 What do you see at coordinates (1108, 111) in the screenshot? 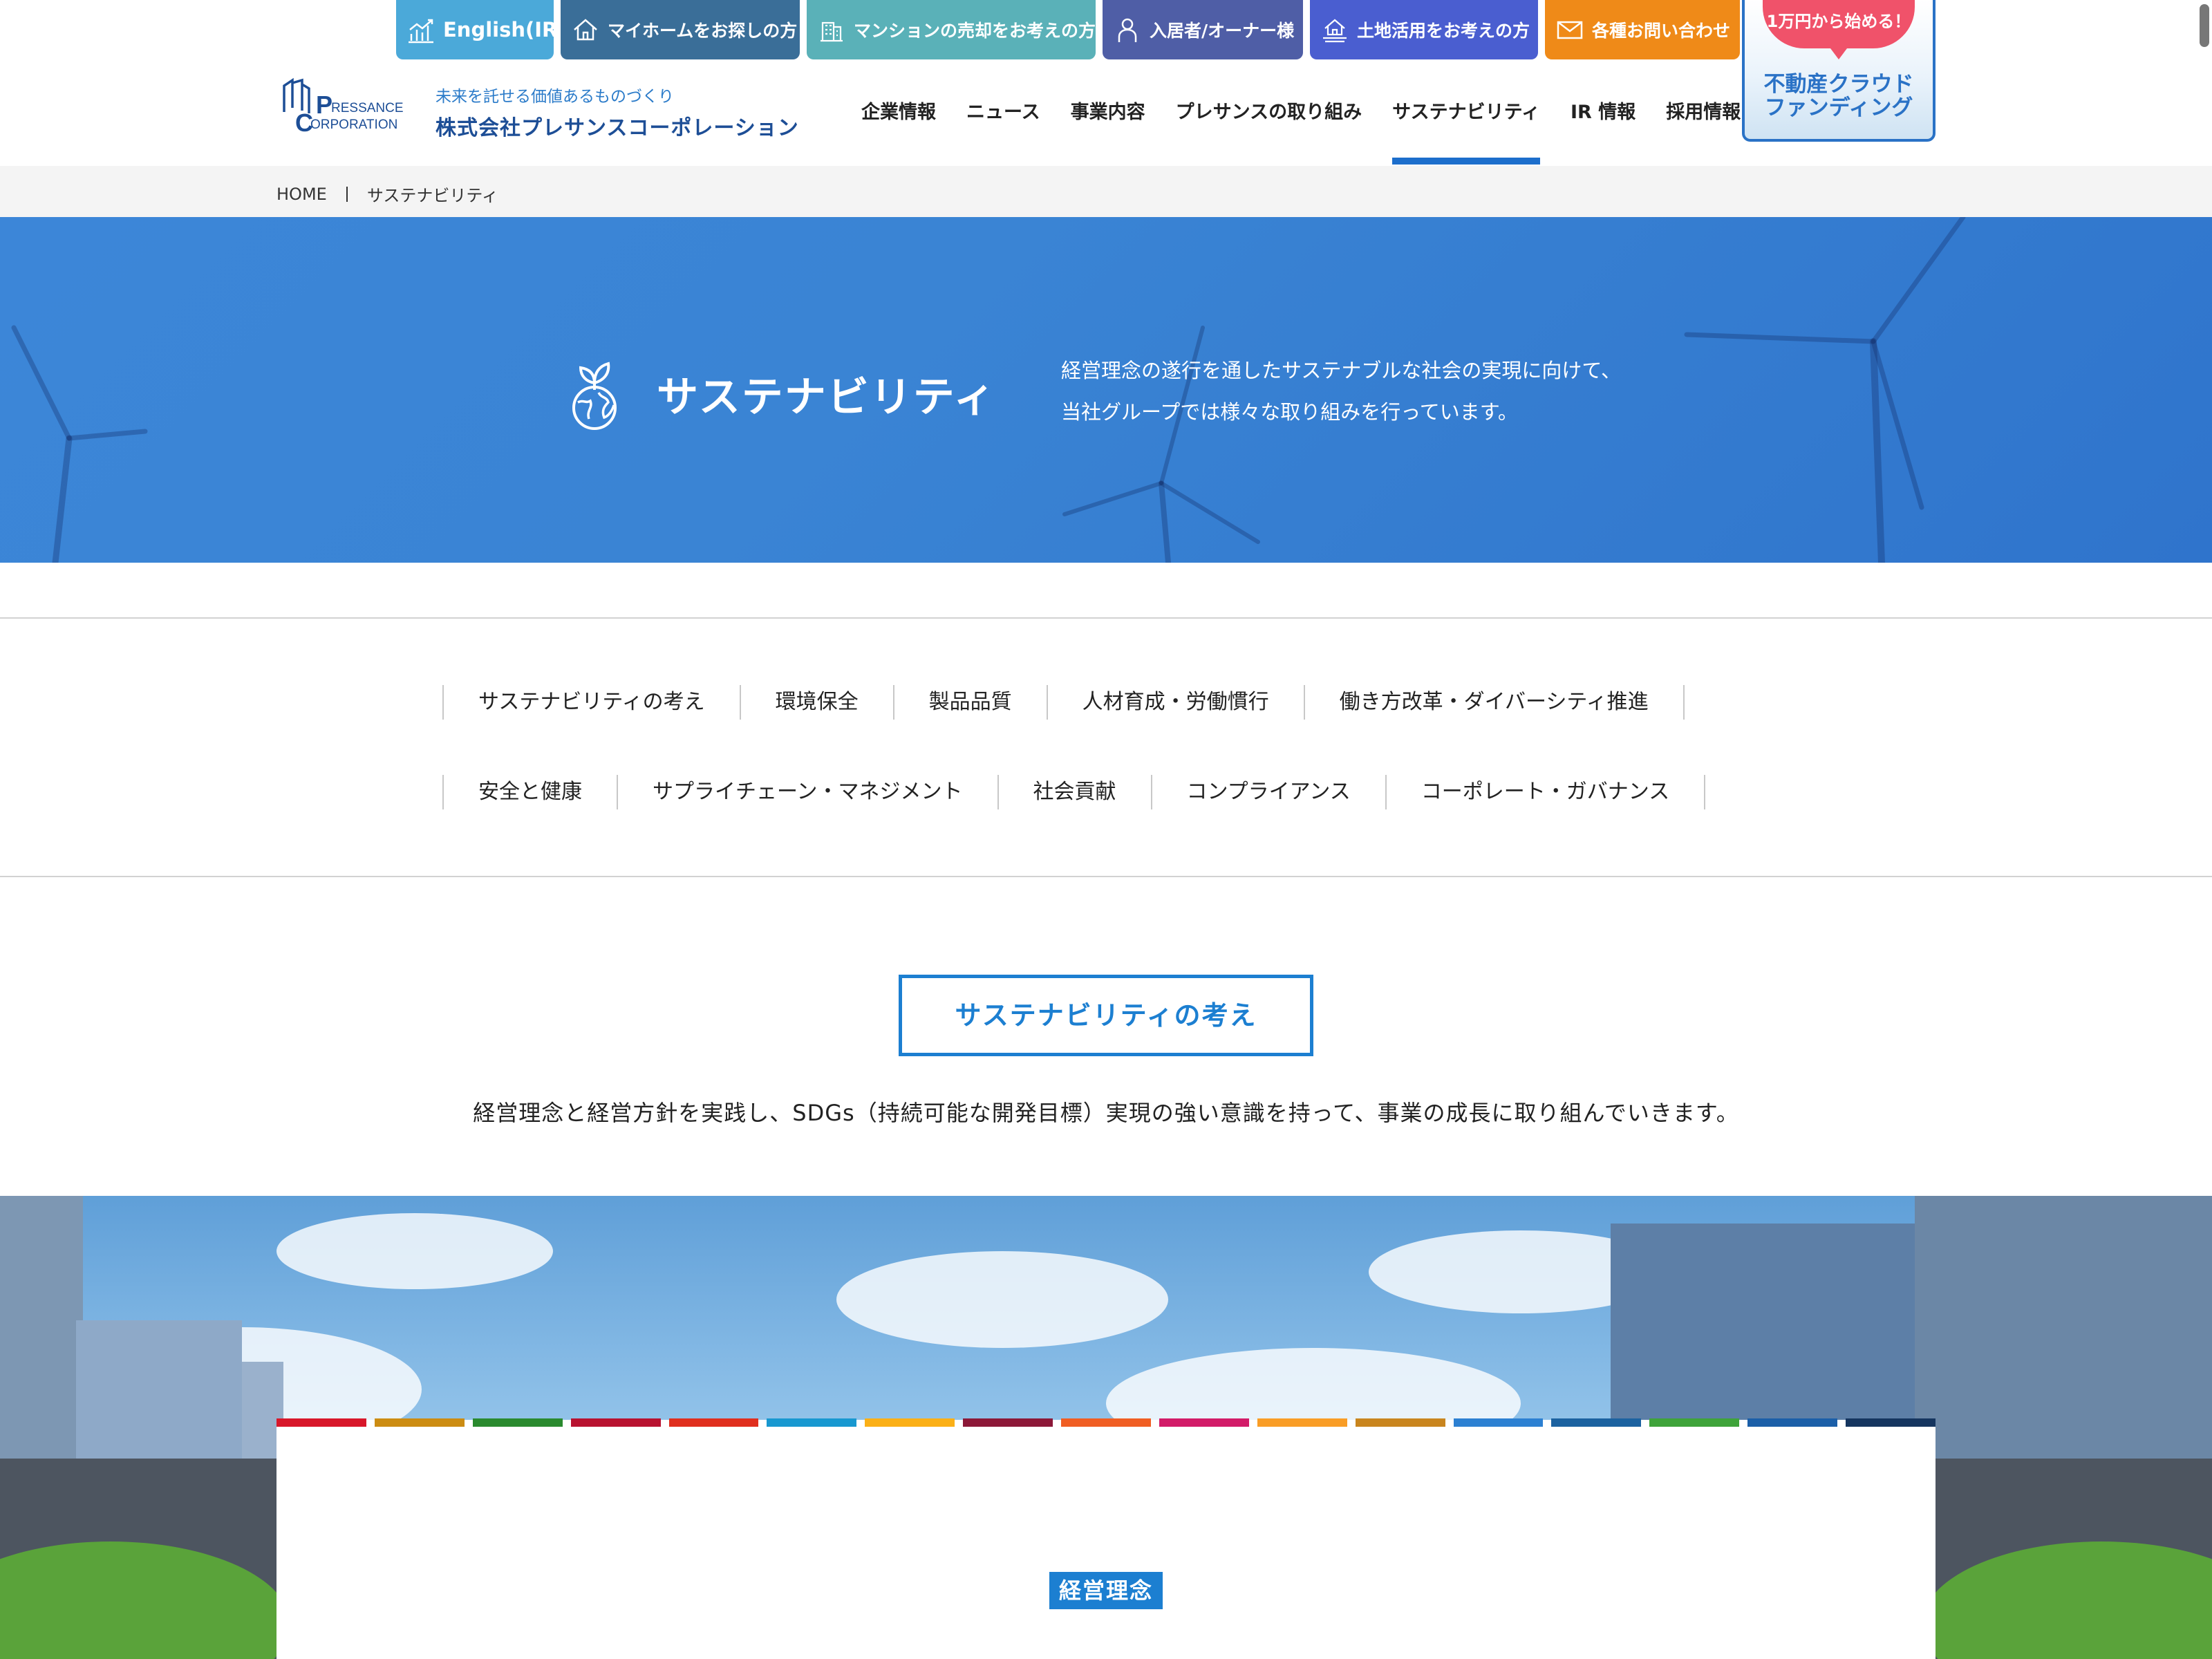
I see `nav-item-business: 事業内容` at bounding box center [1108, 111].